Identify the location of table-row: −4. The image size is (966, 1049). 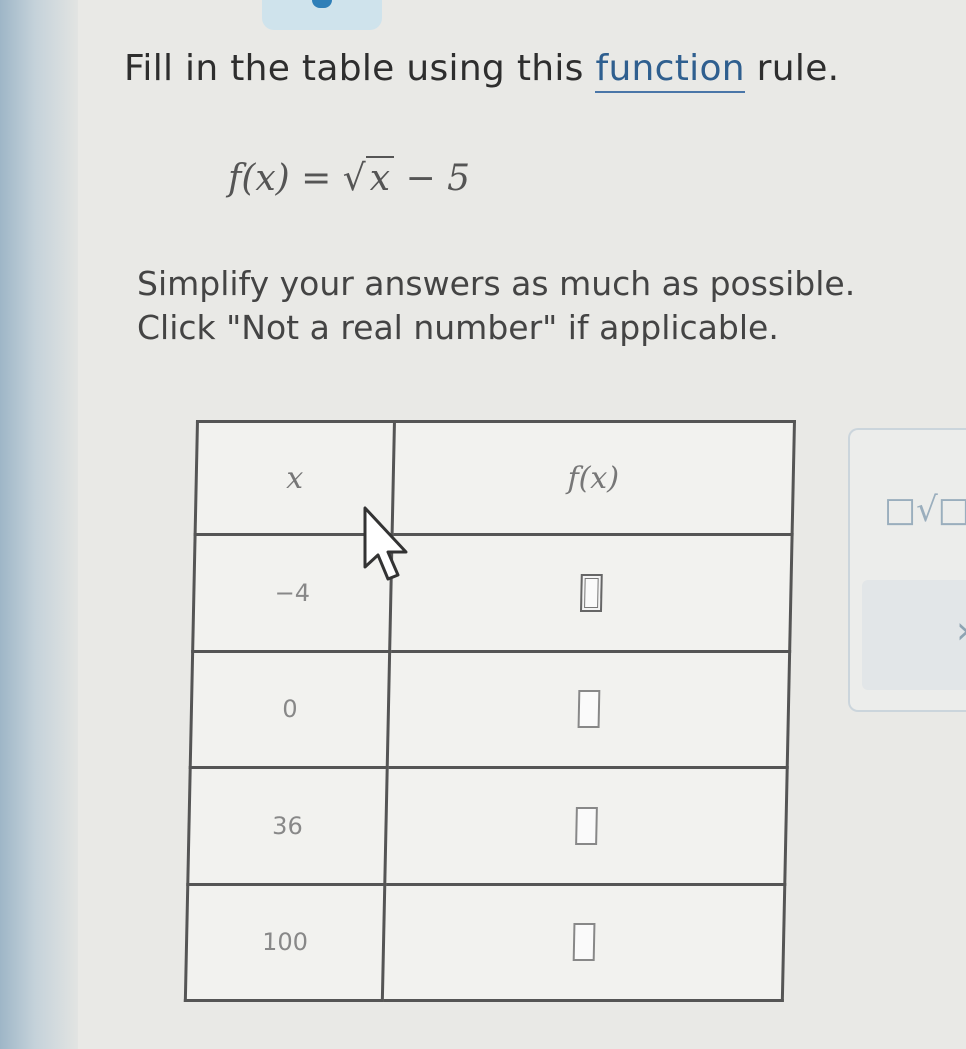
(492, 592).